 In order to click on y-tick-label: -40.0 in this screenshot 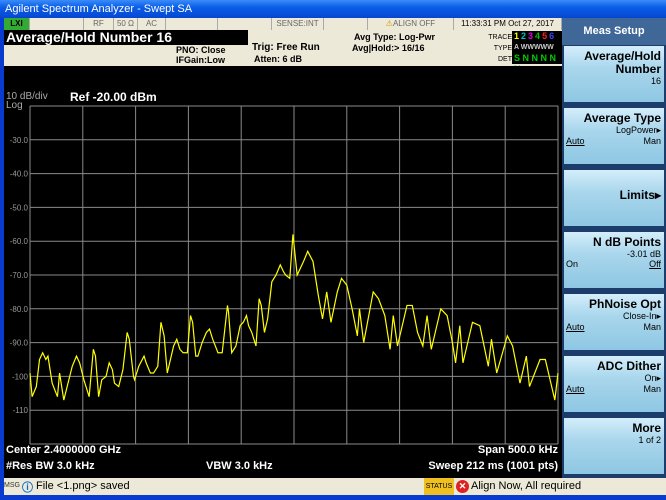, I will do `click(19, 174)`.